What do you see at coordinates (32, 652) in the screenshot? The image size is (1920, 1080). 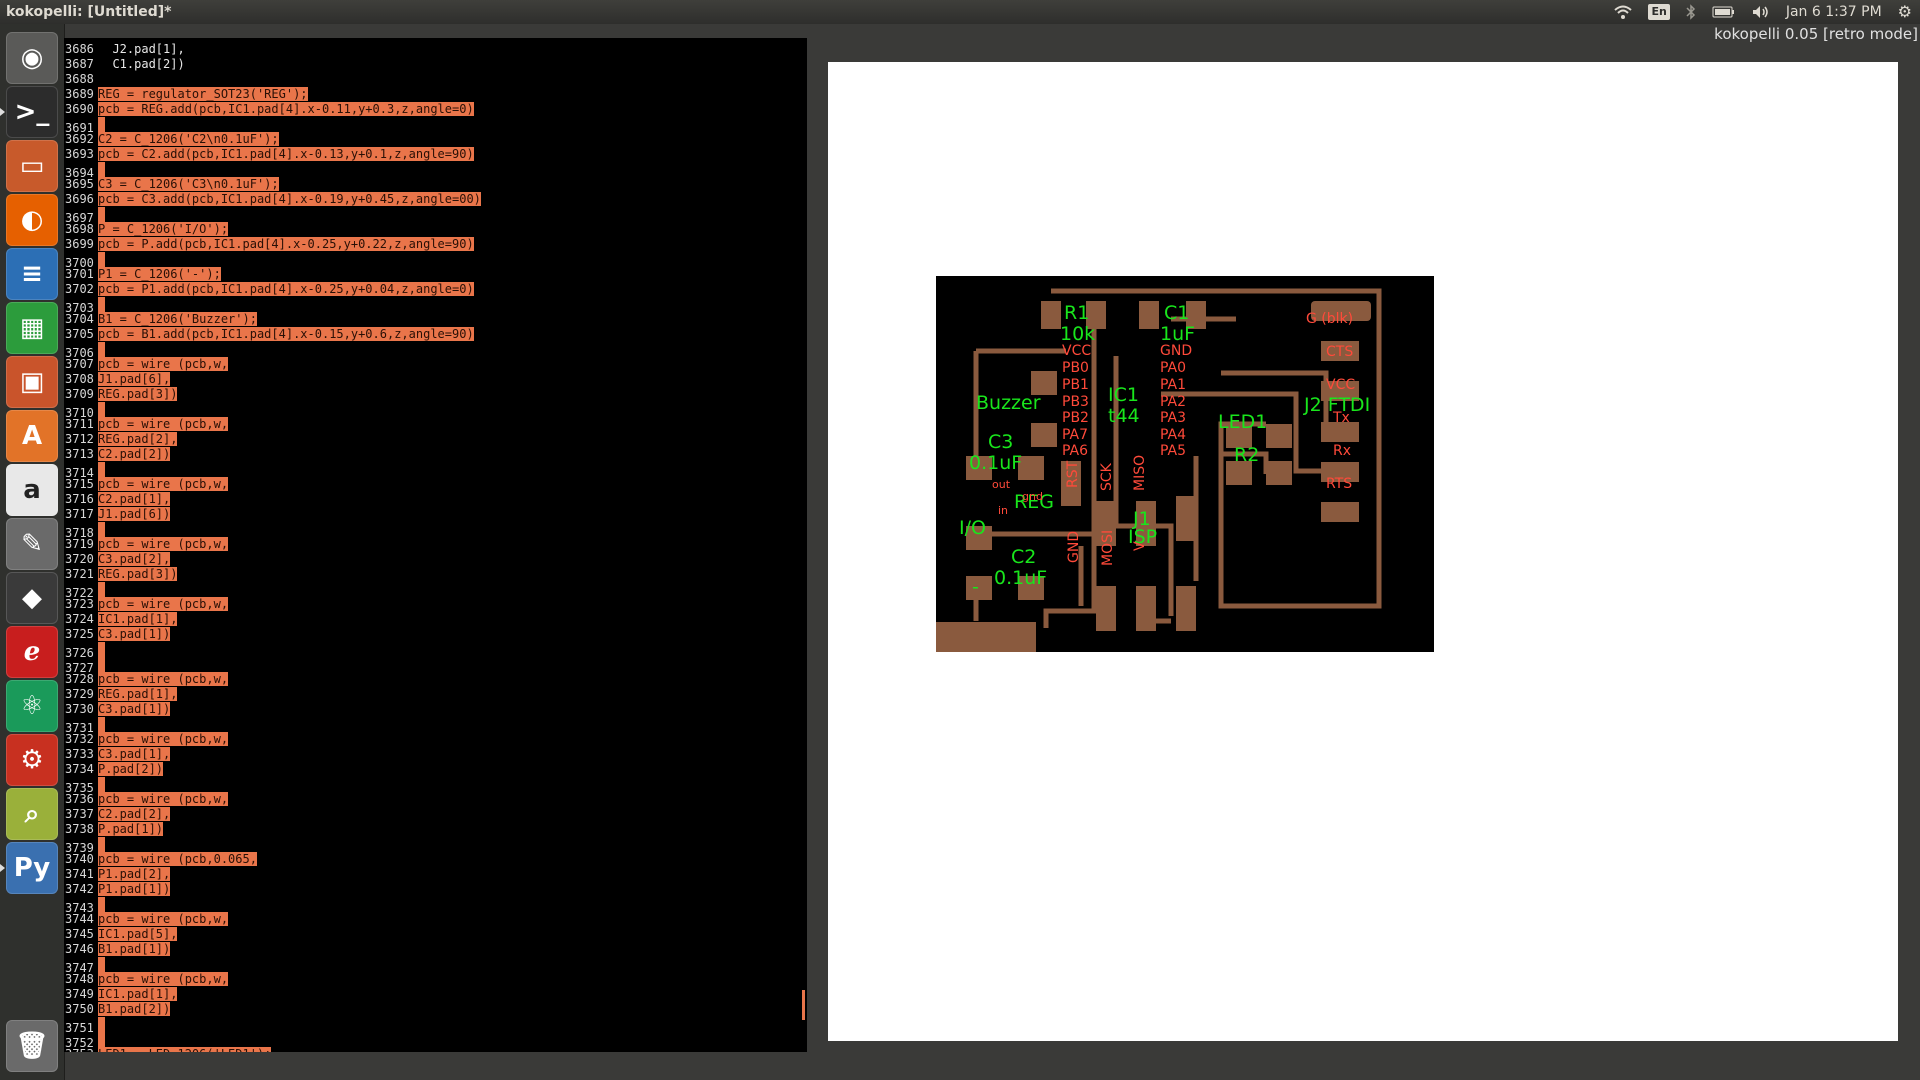 I see `pdf-viewer-icon: ℯ` at bounding box center [32, 652].